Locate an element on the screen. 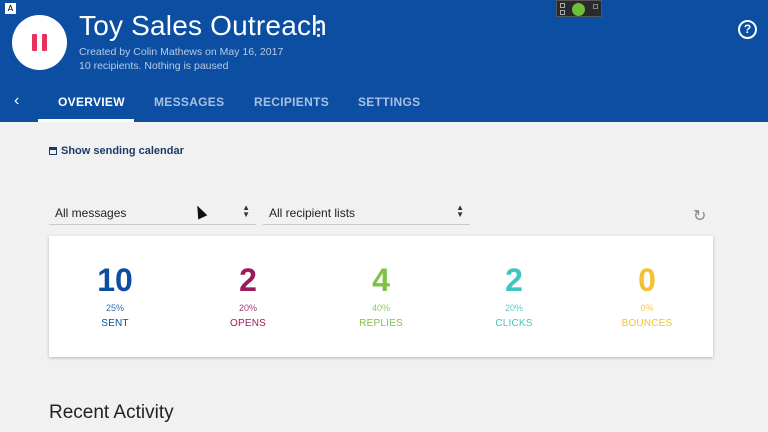  tab-settings: SETTINGS is located at coordinates (389, 102).